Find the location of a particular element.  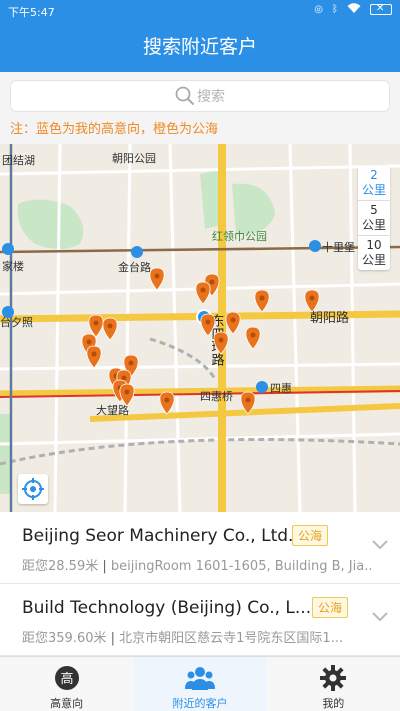

search-placeholder: 搜索 is located at coordinates (211, 97).